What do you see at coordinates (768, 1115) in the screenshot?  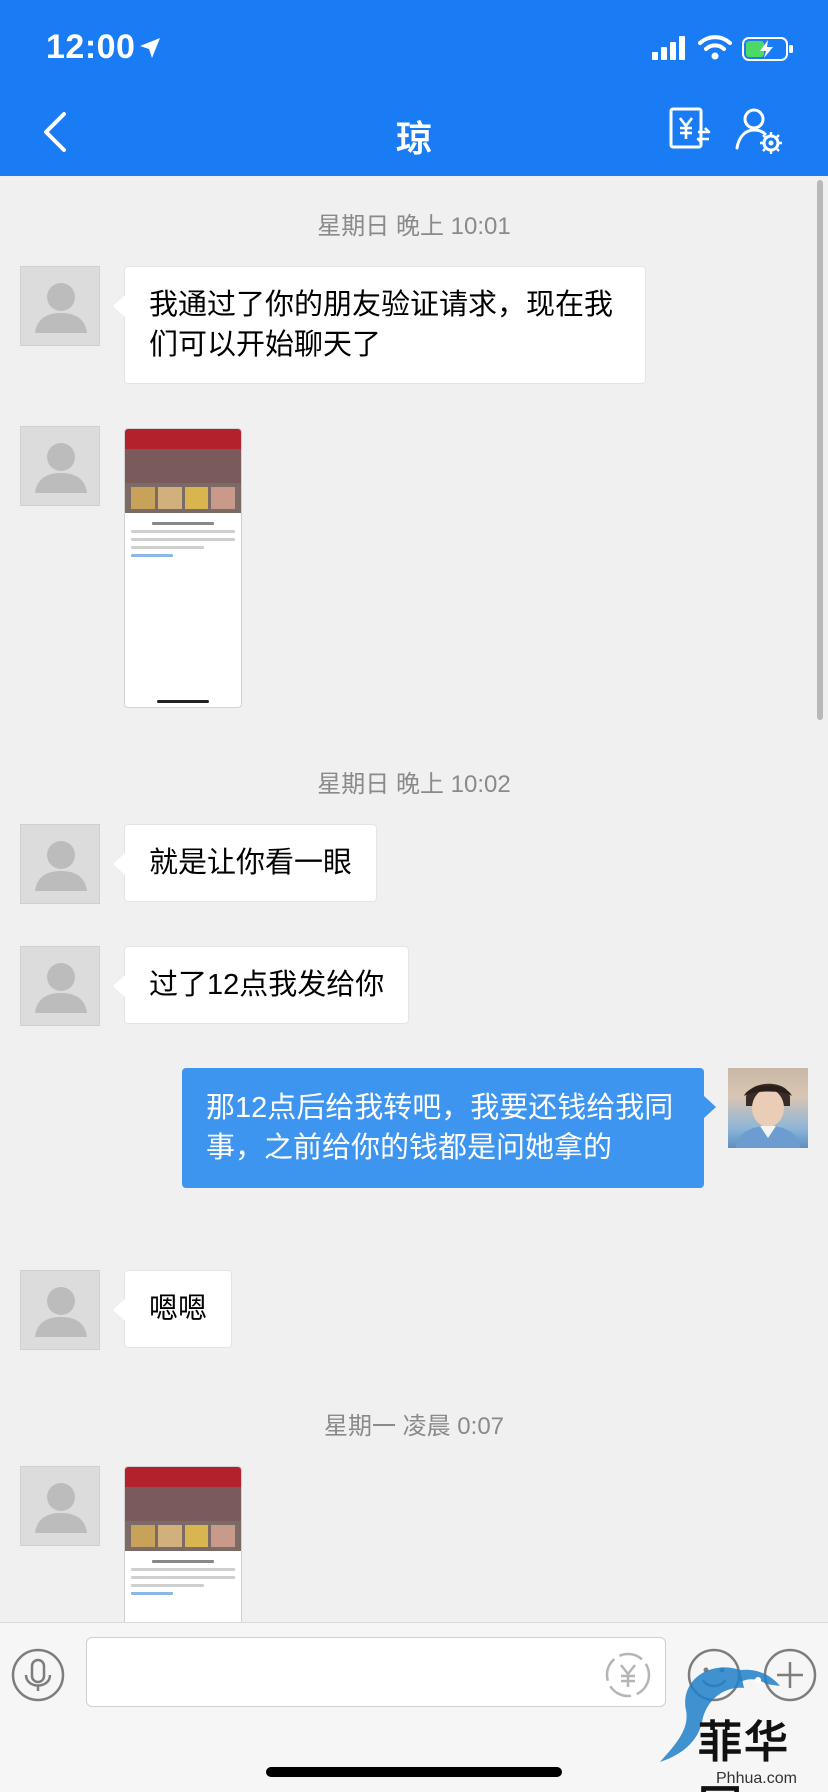 I see `profile-photo-icon` at bounding box center [768, 1115].